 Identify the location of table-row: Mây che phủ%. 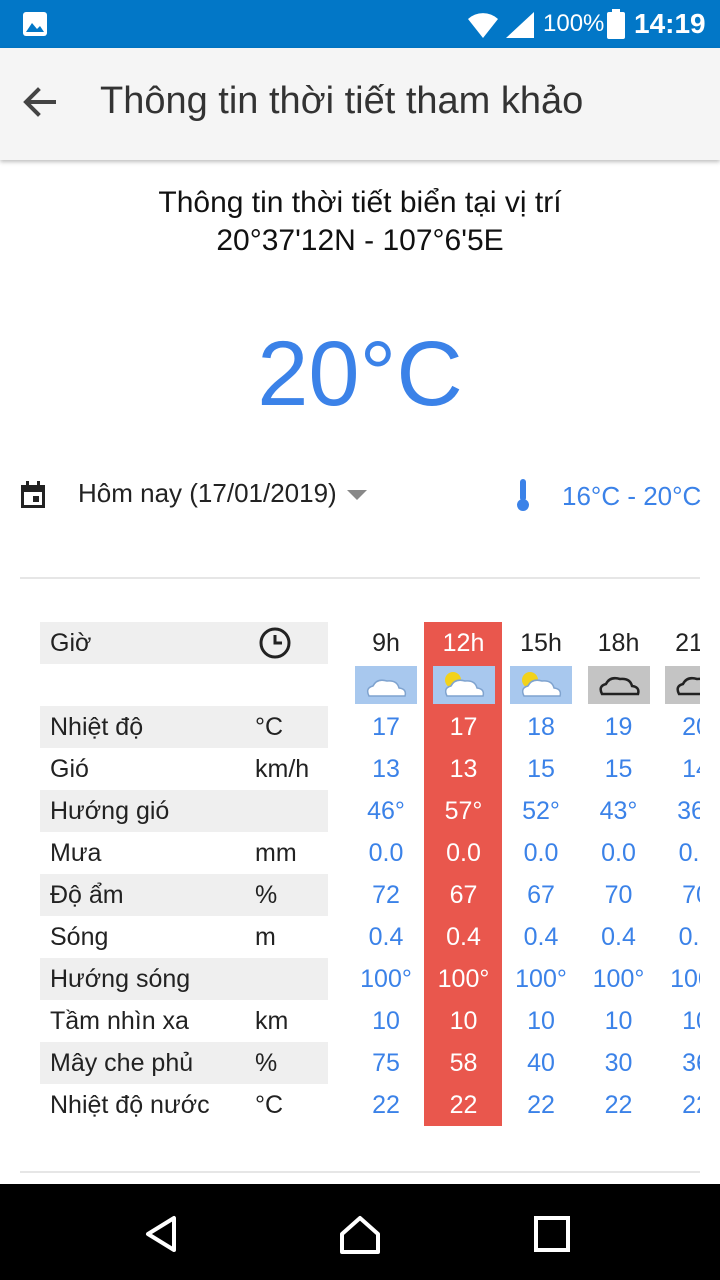
(184, 1063).